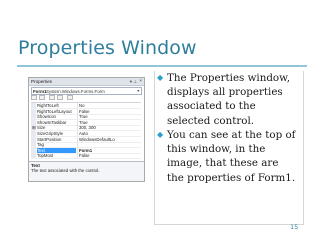 The height and width of the screenshot is (240, 320). What do you see at coordinates (34, 97) in the screenshot?
I see `categorized-icon` at bounding box center [34, 97].